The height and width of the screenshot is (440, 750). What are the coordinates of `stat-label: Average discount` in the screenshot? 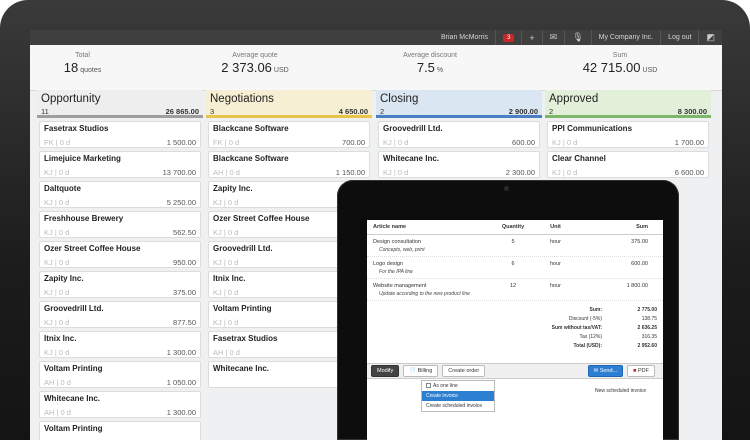 It's located at (430, 55).